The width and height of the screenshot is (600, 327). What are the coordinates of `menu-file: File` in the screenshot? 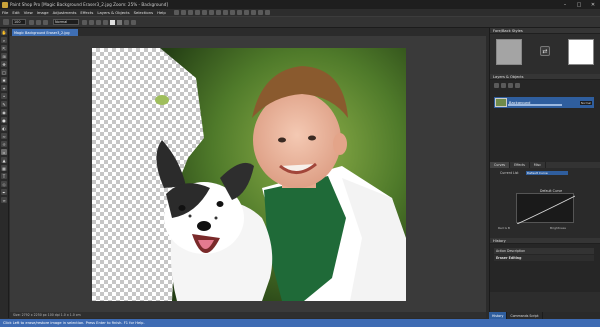 It's located at (5, 12).